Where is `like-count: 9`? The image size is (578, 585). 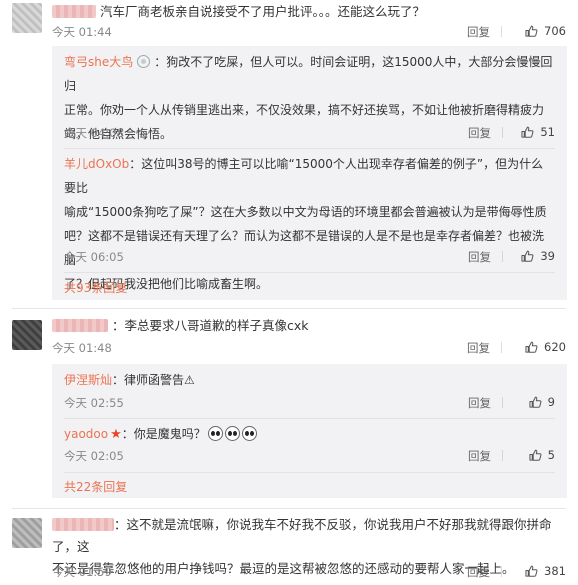 like-count: 9 is located at coordinates (551, 402).